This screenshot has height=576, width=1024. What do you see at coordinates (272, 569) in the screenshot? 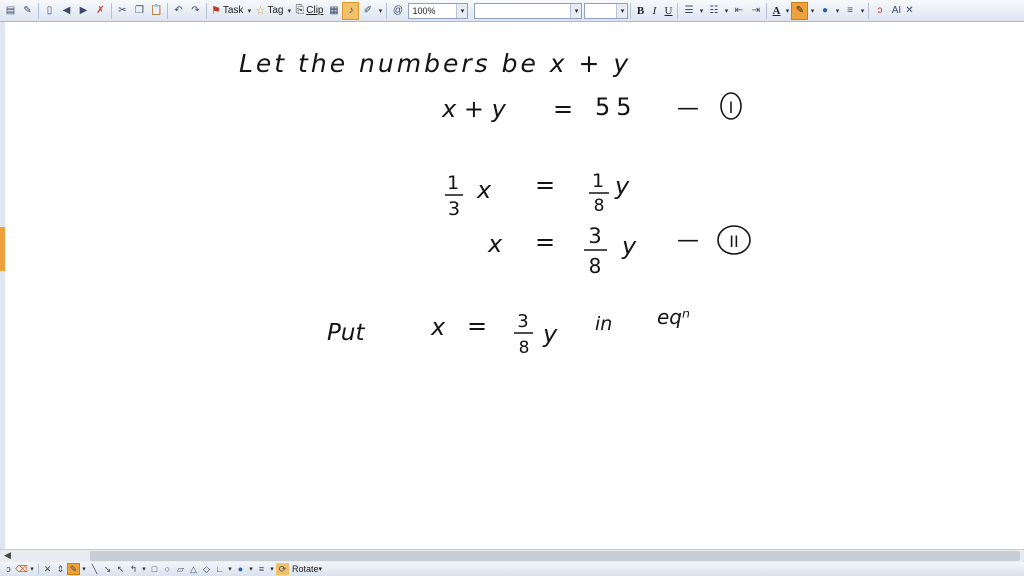
I see `line-weight-dropdown: ▾` at bounding box center [272, 569].